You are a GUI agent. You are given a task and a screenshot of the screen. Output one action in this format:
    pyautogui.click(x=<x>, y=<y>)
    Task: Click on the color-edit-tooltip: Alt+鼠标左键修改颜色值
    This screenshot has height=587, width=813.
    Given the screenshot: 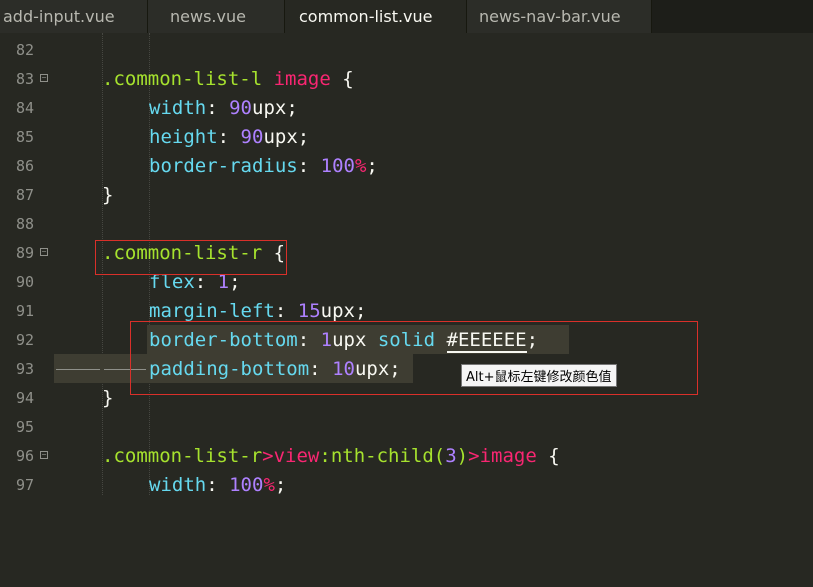 What is the action you would take?
    pyautogui.click(x=539, y=375)
    